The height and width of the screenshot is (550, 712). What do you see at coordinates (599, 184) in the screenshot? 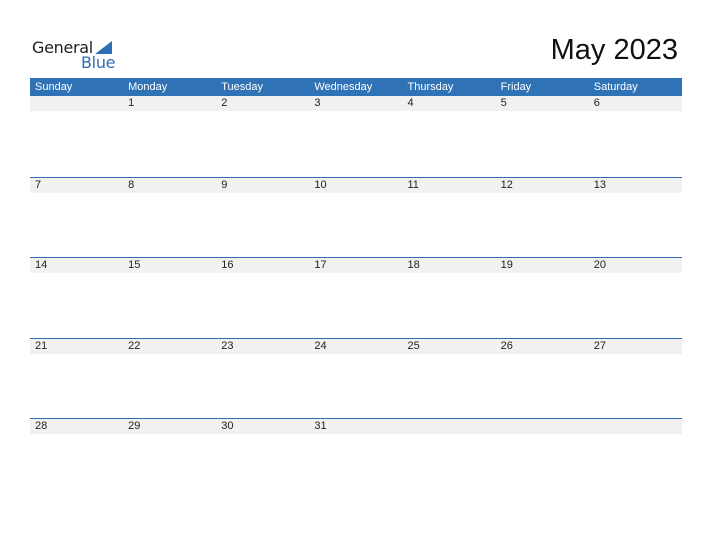
I see `day-cell: 13` at bounding box center [599, 184].